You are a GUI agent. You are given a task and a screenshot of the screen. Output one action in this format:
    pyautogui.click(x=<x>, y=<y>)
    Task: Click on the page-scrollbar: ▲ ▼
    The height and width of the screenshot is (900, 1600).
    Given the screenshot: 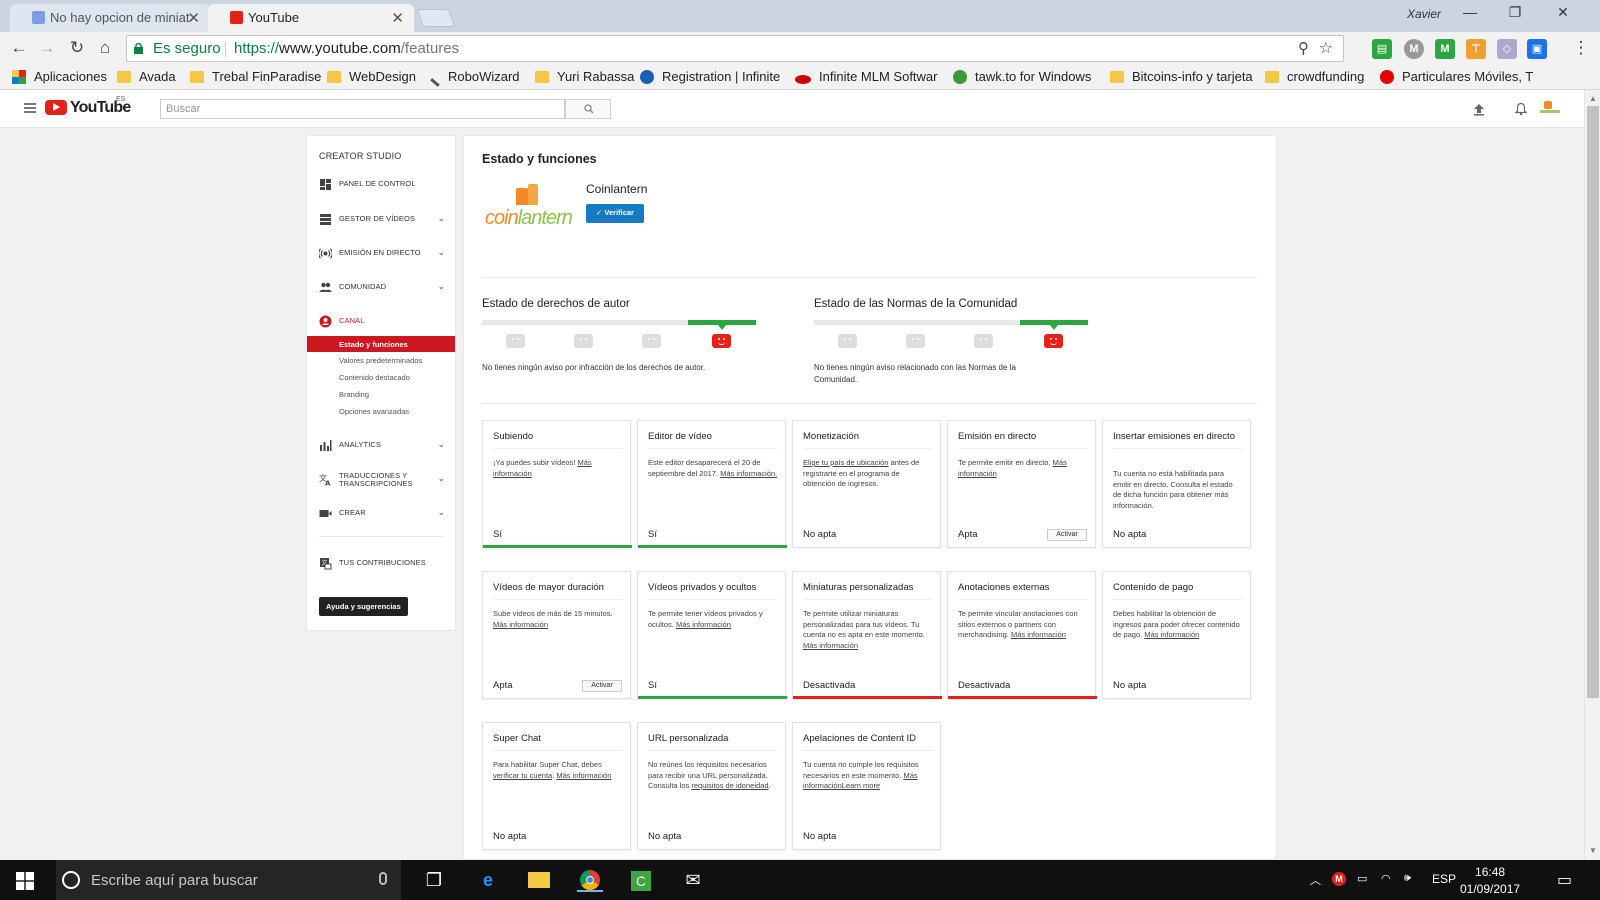 What is the action you would take?
    pyautogui.click(x=1592, y=475)
    